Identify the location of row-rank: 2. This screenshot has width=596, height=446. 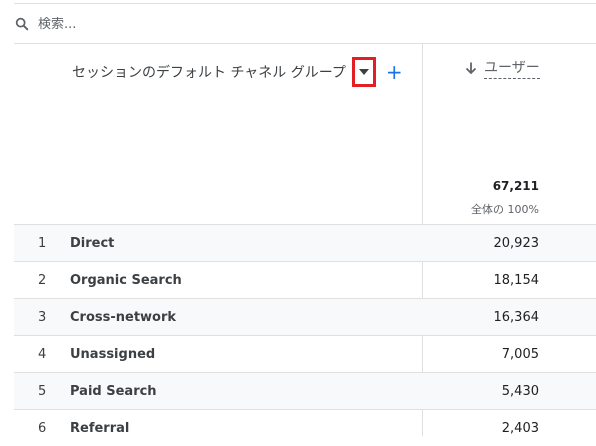
(42, 280).